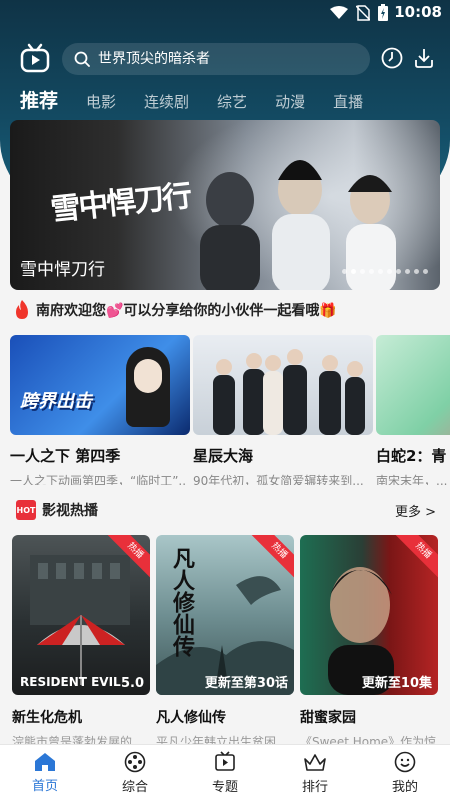 The height and width of the screenshot is (800, 450). Describe the element at coordinates (314, 787) in the screenshot. I see `nav-label: 排行` at that location.